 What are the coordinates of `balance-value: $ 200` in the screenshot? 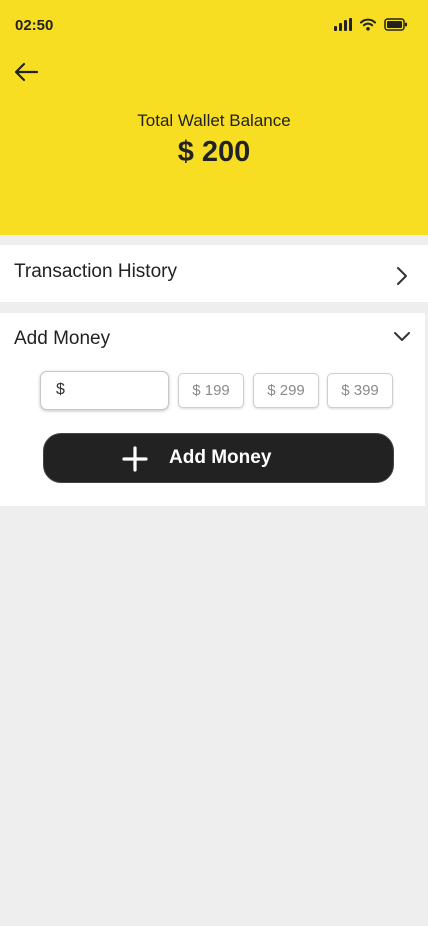 It's located at (214, 152).